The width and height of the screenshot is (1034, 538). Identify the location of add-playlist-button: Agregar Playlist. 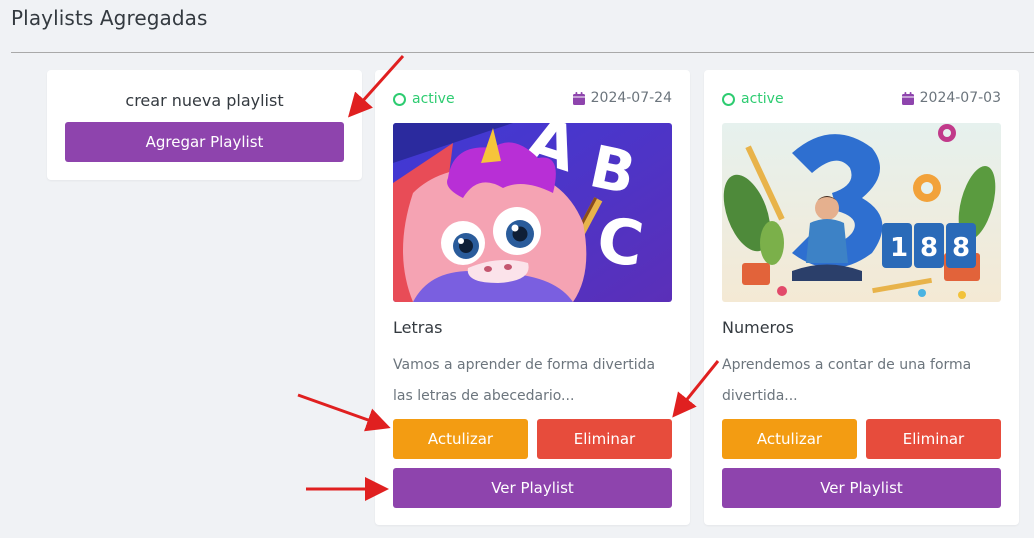
(204, 142).